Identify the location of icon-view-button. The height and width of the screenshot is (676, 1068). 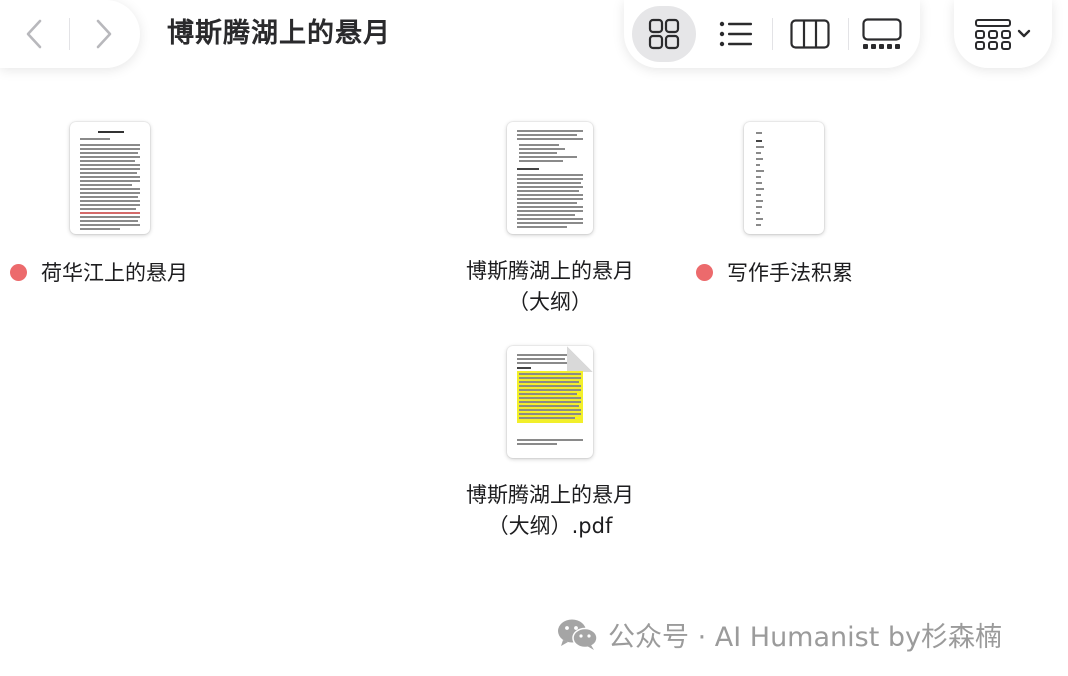
(664, 34).